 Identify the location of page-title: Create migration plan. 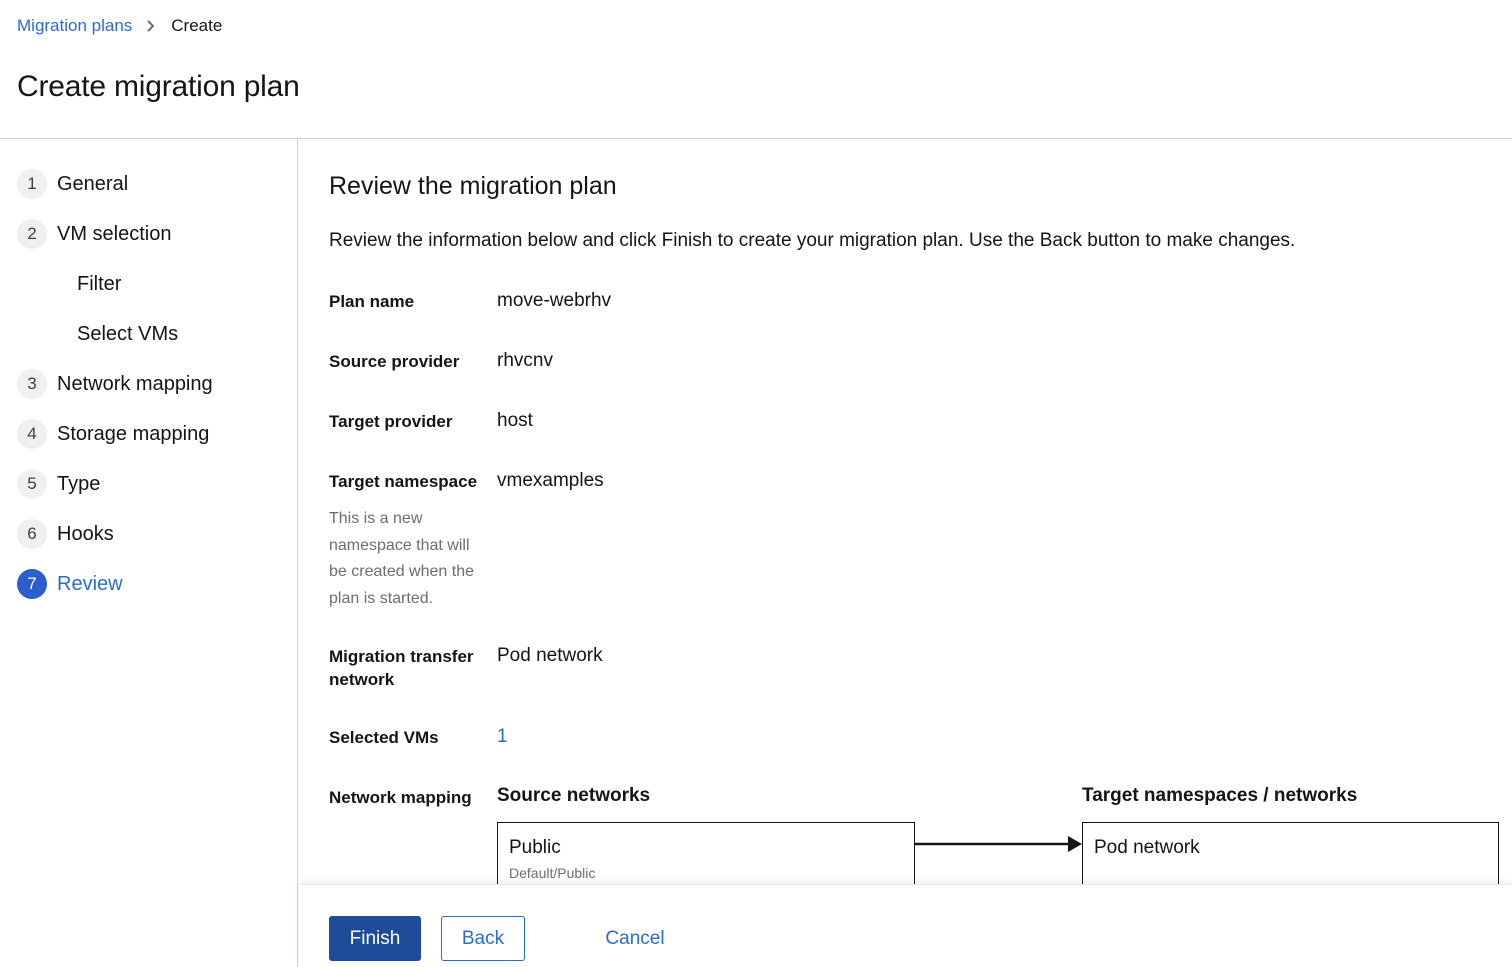
(158, 86).